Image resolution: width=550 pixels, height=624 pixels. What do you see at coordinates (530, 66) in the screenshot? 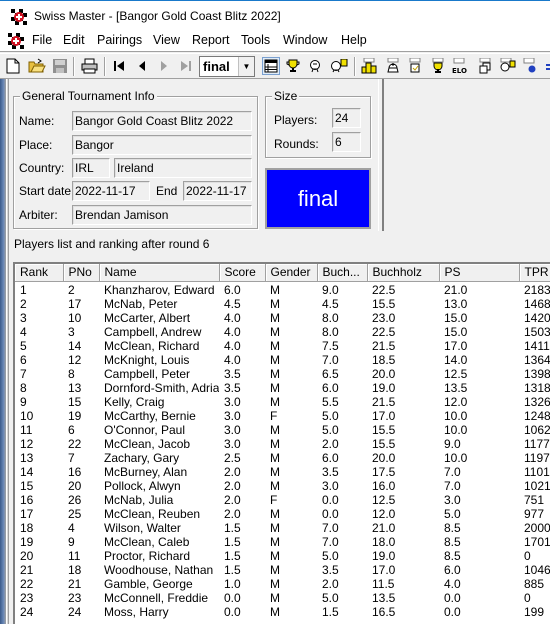
I see `globe-report-icon` at bounding box center [530, 66].